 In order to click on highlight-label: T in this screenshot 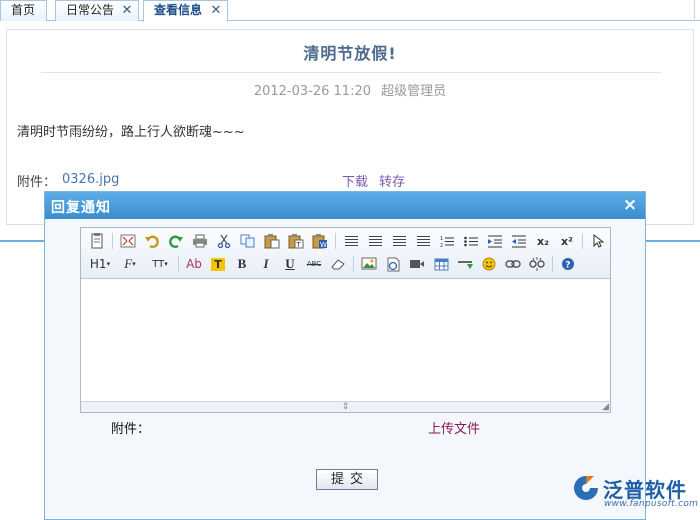, I will do `click(218, 264)`.